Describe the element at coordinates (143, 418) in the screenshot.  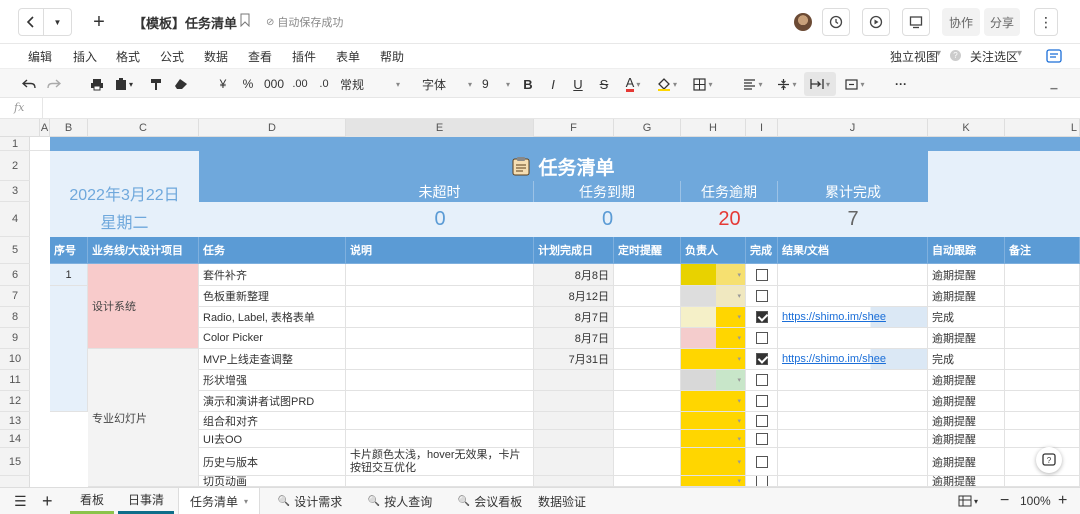
I see `group-cell-slides: 专业幻灯片` at that location.